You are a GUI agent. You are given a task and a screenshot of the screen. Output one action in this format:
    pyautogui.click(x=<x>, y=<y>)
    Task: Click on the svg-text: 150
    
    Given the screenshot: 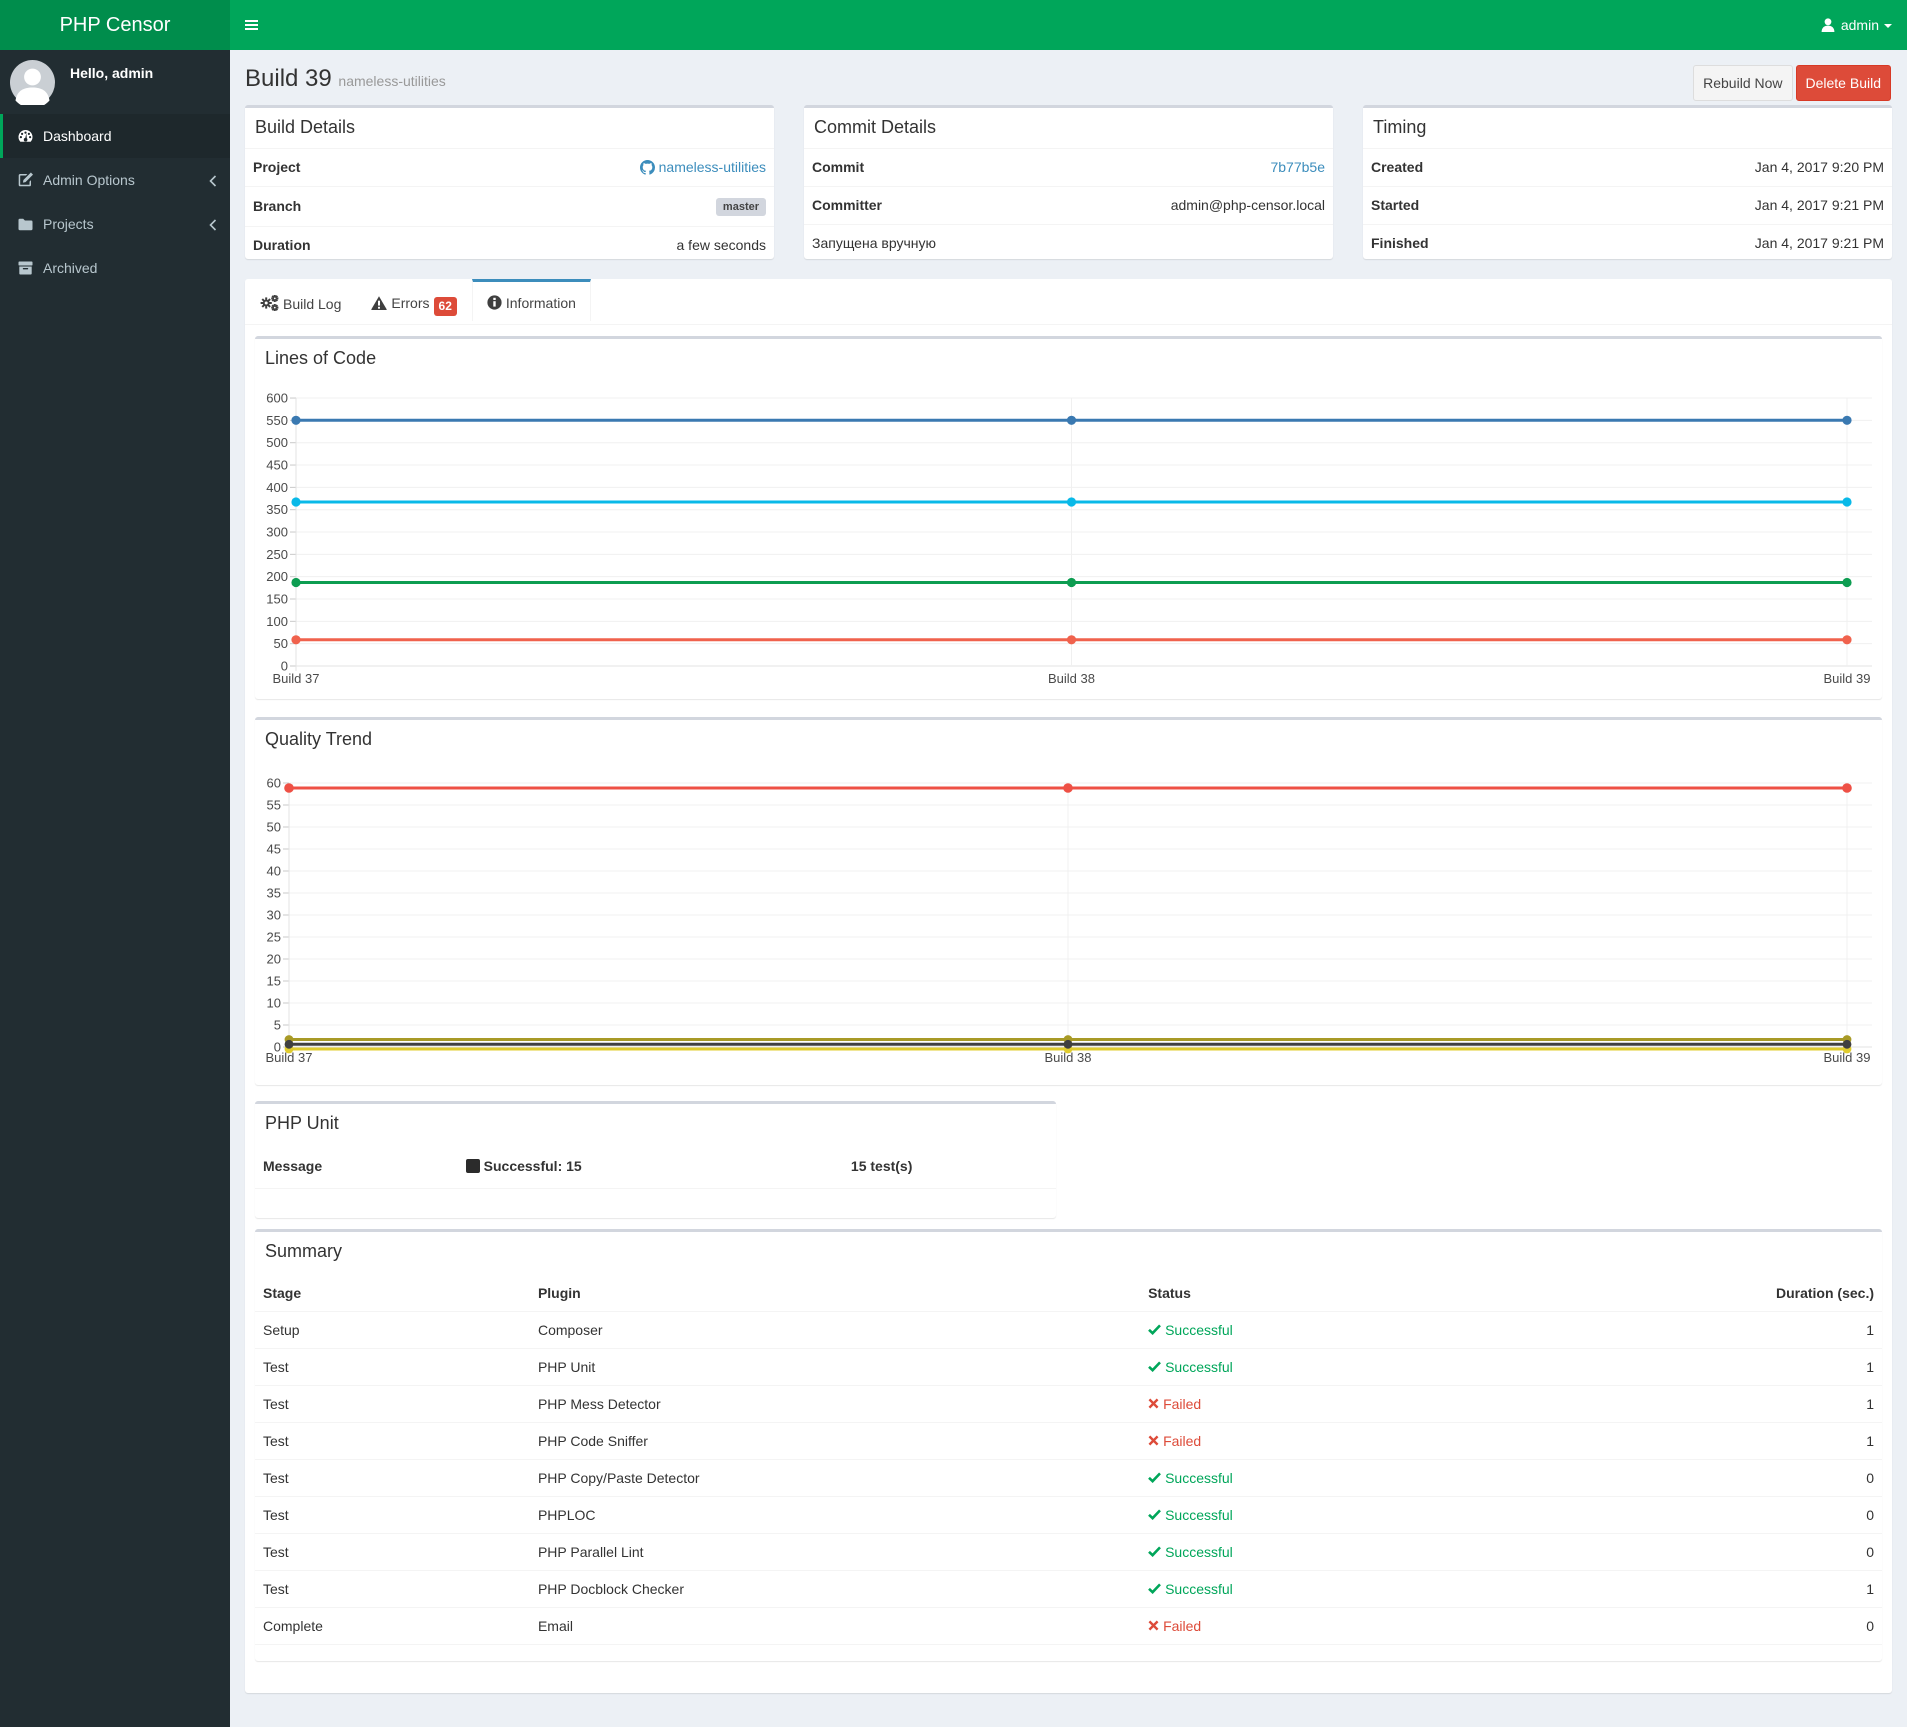 What is the action you would take?
    pyautogui.click(x=277, y=599)
    